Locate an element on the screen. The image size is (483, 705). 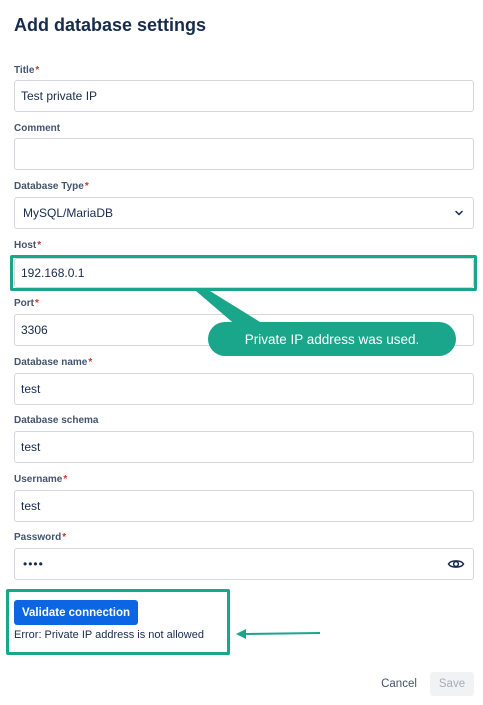
port-label: Port* is located at coordinates (26, 303).